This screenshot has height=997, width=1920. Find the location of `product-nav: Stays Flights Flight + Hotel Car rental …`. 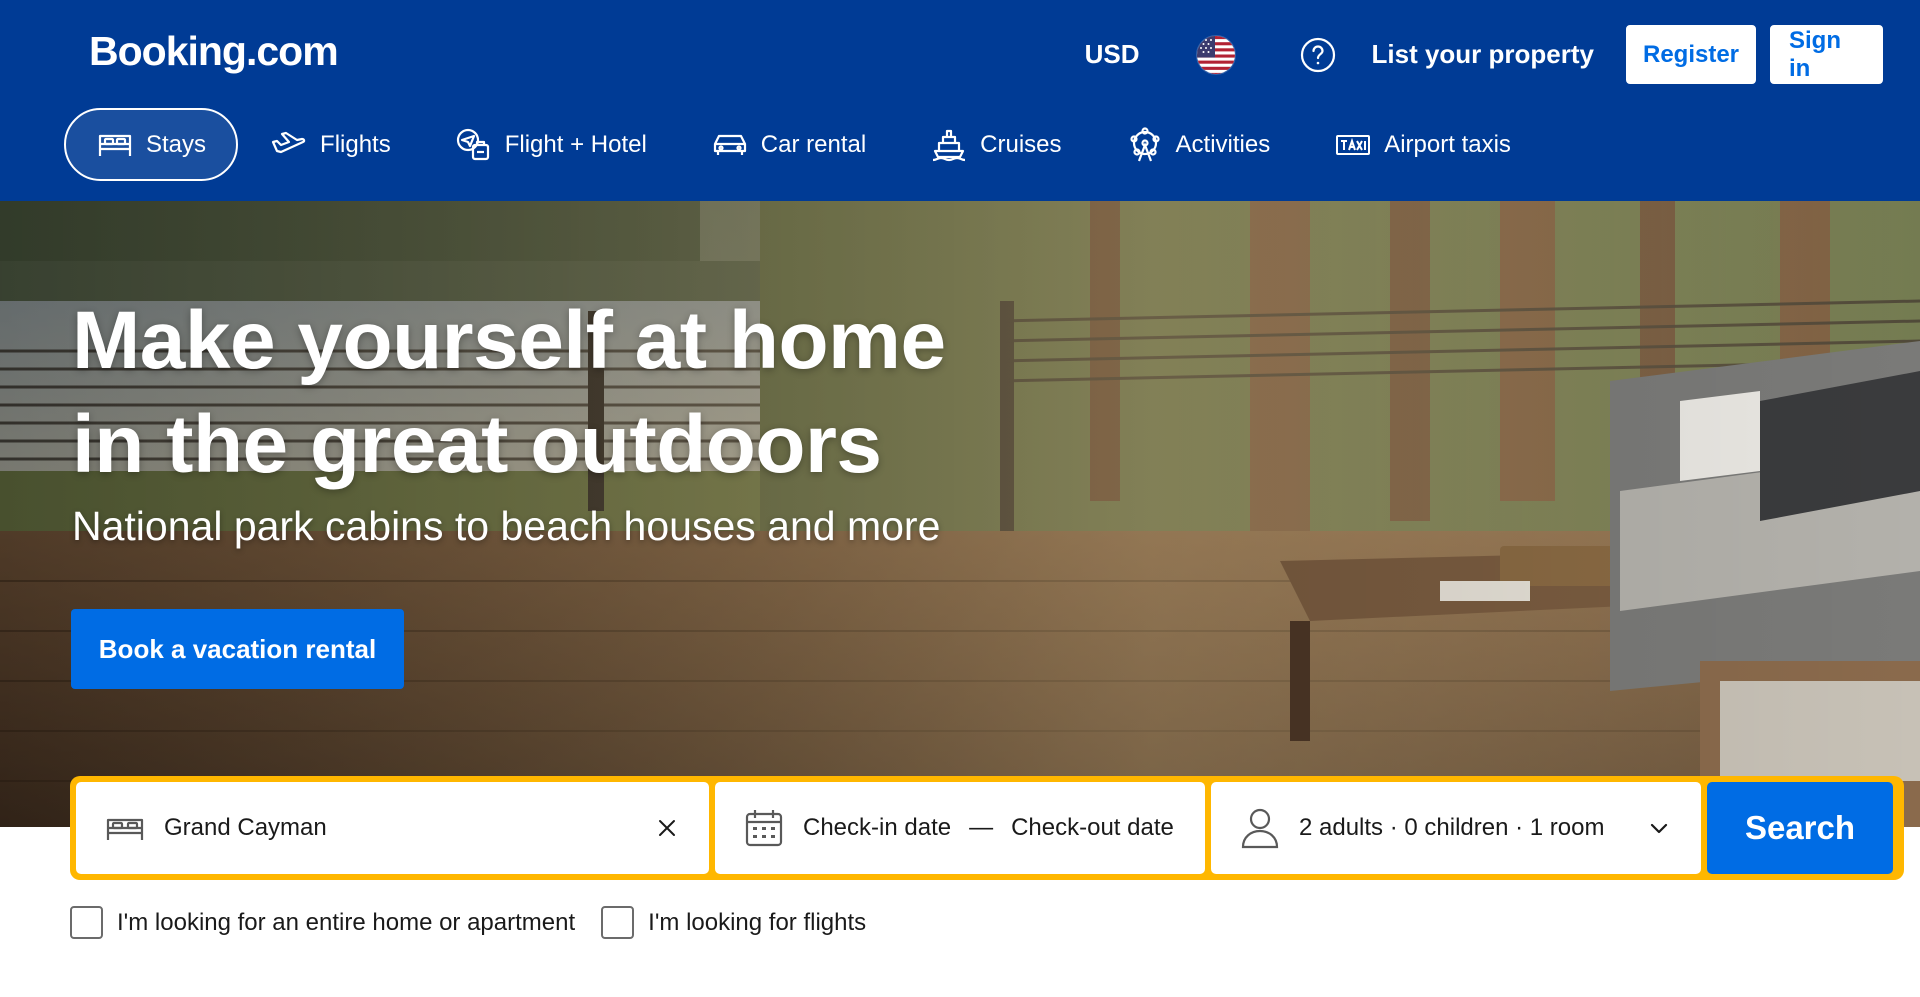

product-nav: Stays Flights Flight + Hotel Car rental … is located at coordinates (803, 144).